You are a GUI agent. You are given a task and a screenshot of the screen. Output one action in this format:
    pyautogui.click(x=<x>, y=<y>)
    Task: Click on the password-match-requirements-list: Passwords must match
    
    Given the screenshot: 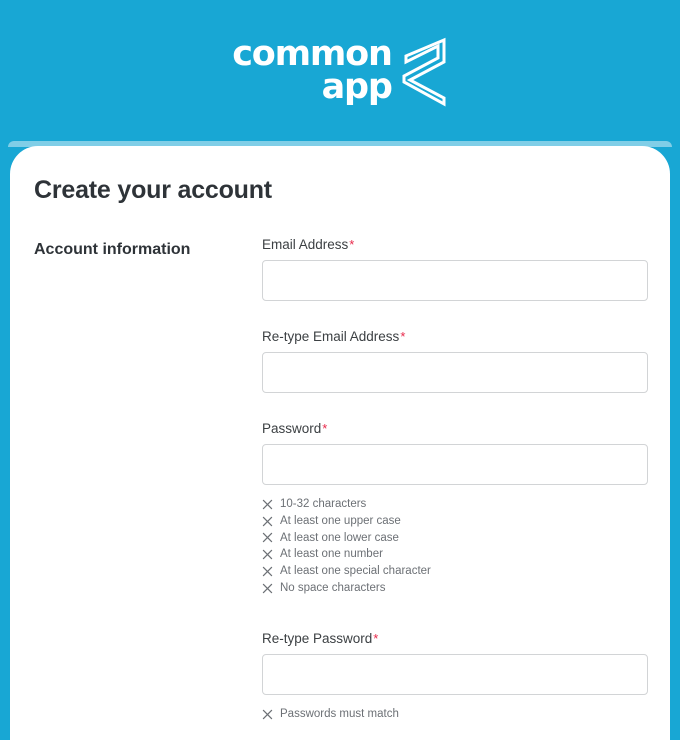 What is the action you would take?
    pyautogui.click(x=455, y=714)
    